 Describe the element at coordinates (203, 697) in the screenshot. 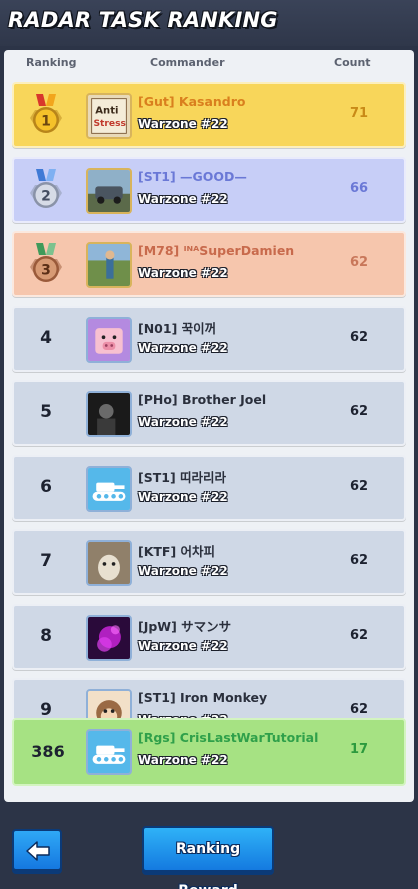

I see `commander-name: [ST1] Iron Monkey` at that location.